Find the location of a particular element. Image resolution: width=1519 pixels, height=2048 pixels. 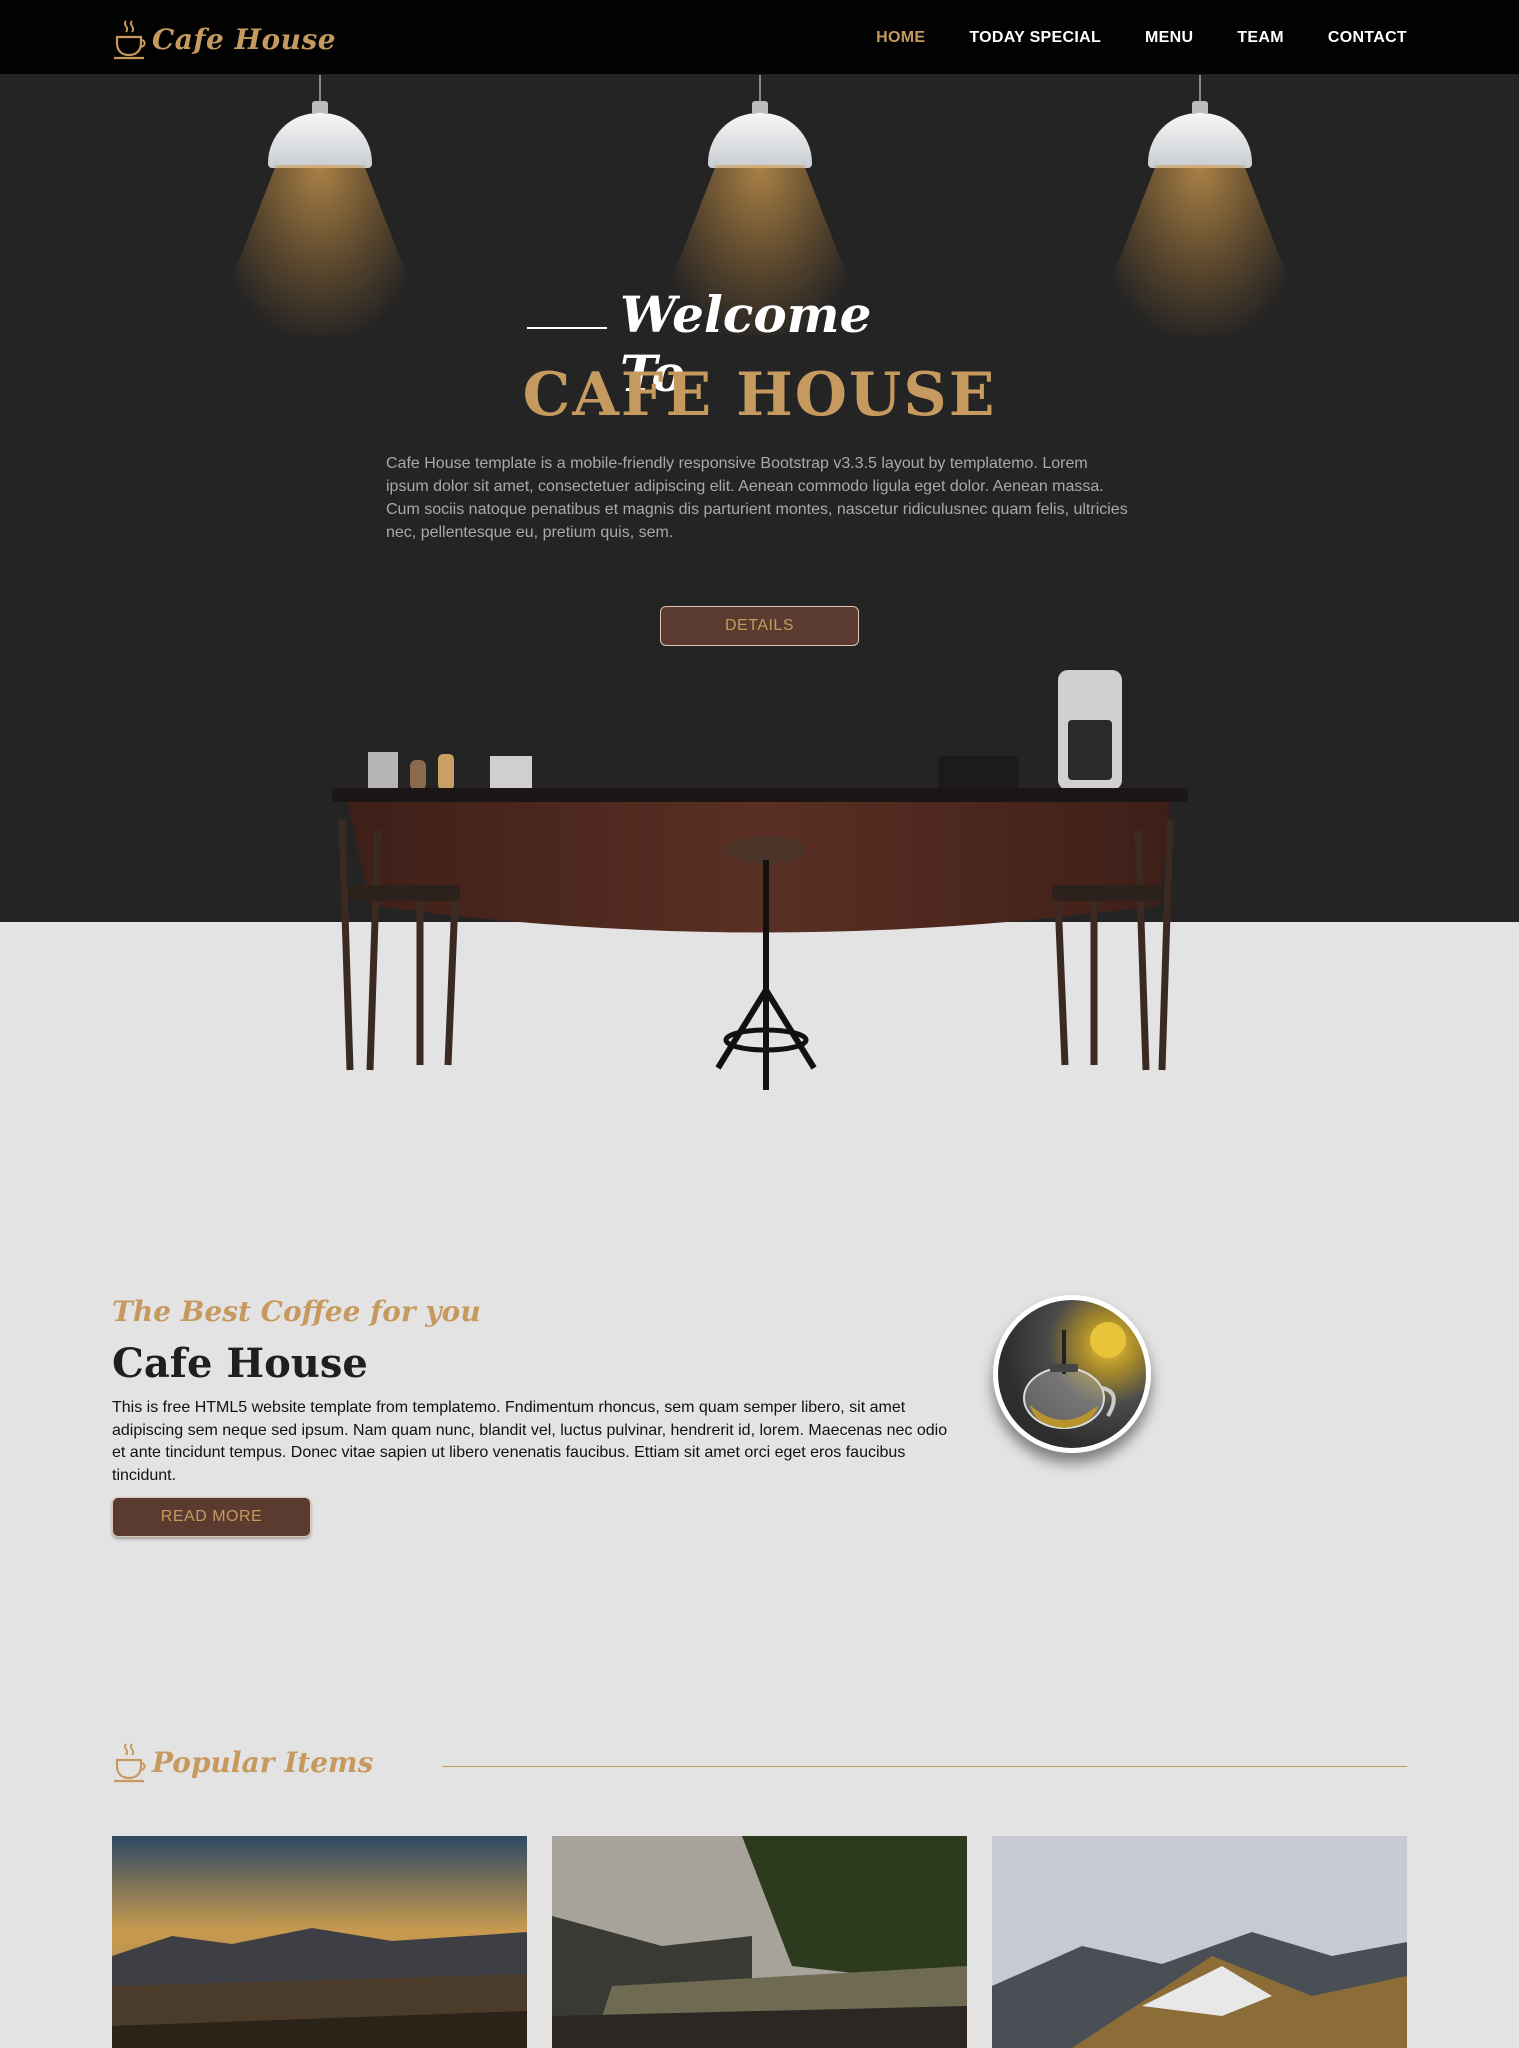

hero-title: CAFE HOUSE is located at coordinates (759, 395).